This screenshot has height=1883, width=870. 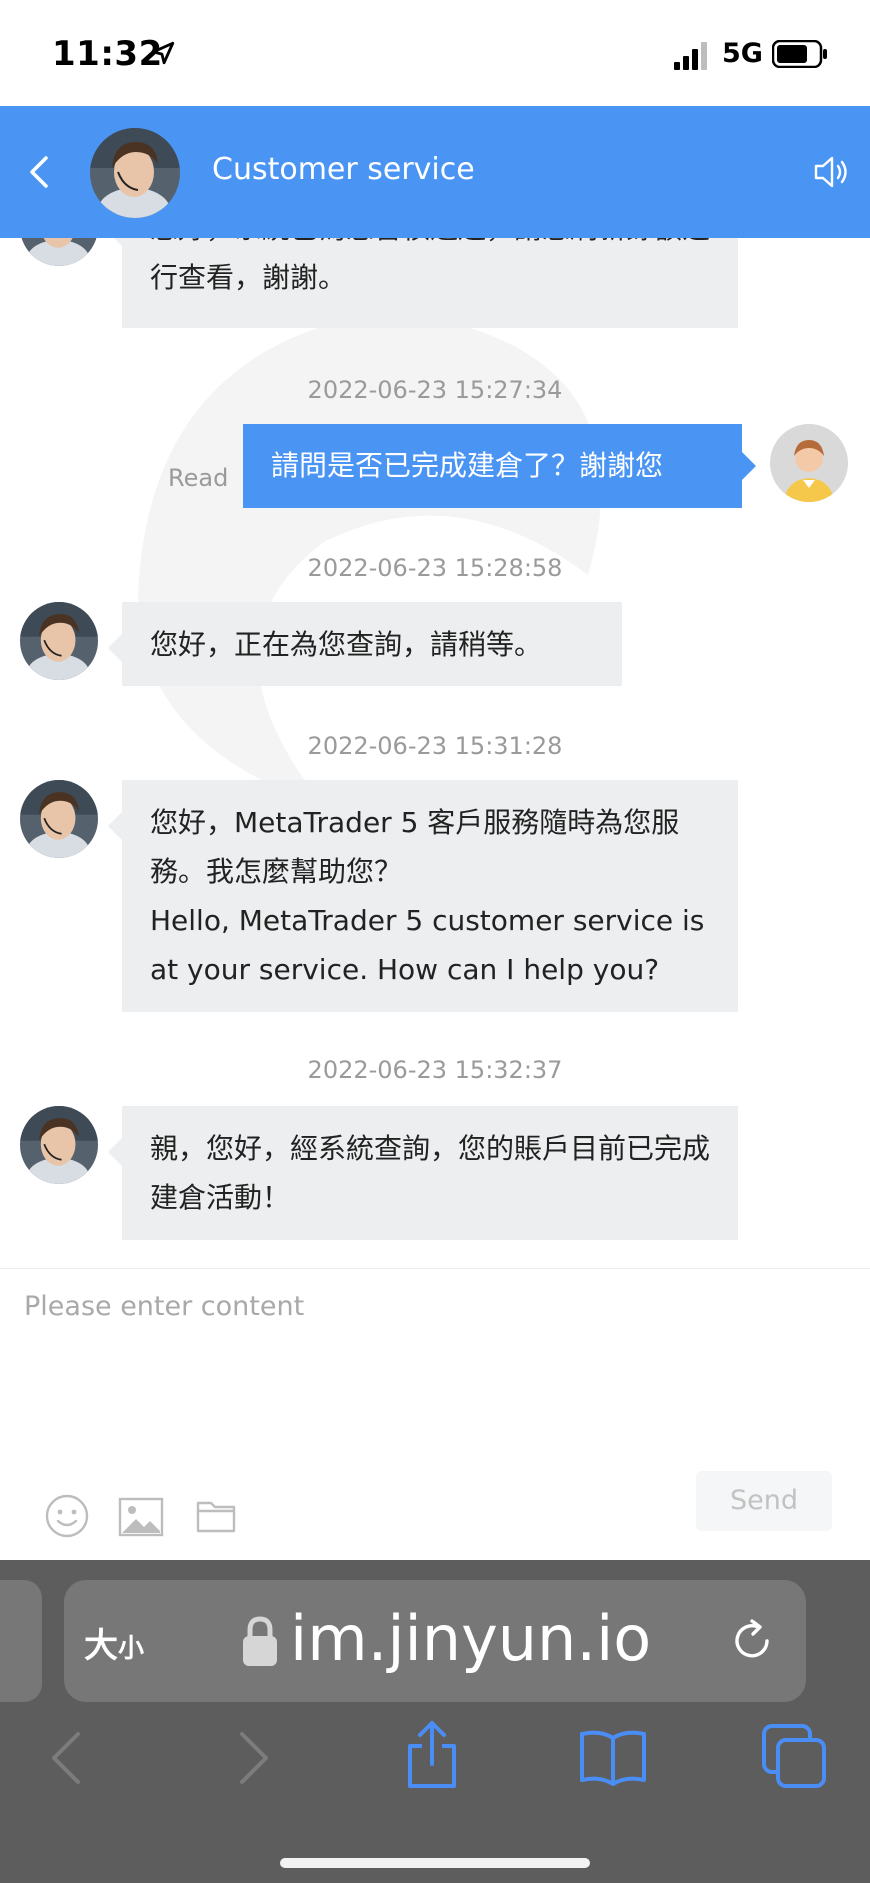 What do you see at coordinates (435, 390) in the screenshot?
I see `message-timestamp: 2022-06-23 15:27:34` at bounding box center [435, 390].